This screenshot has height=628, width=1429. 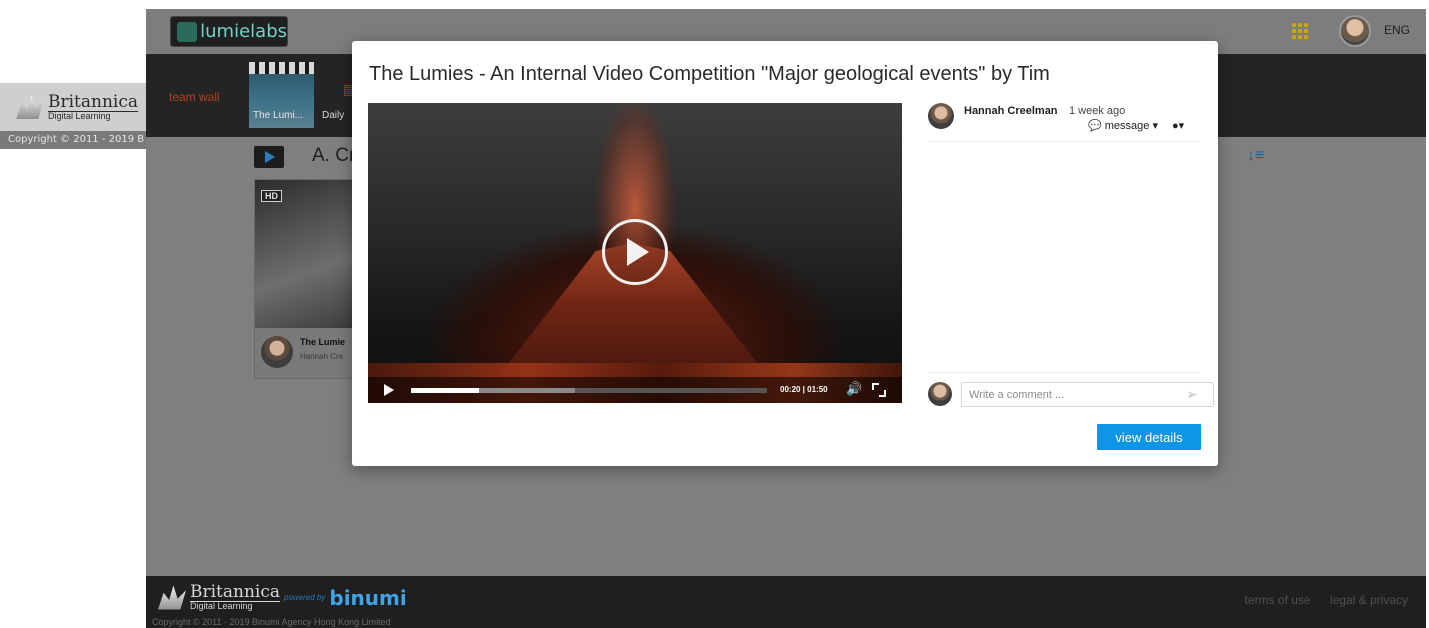 I want to click on nav-team-wall: team wall, so click(x=194, y=97).